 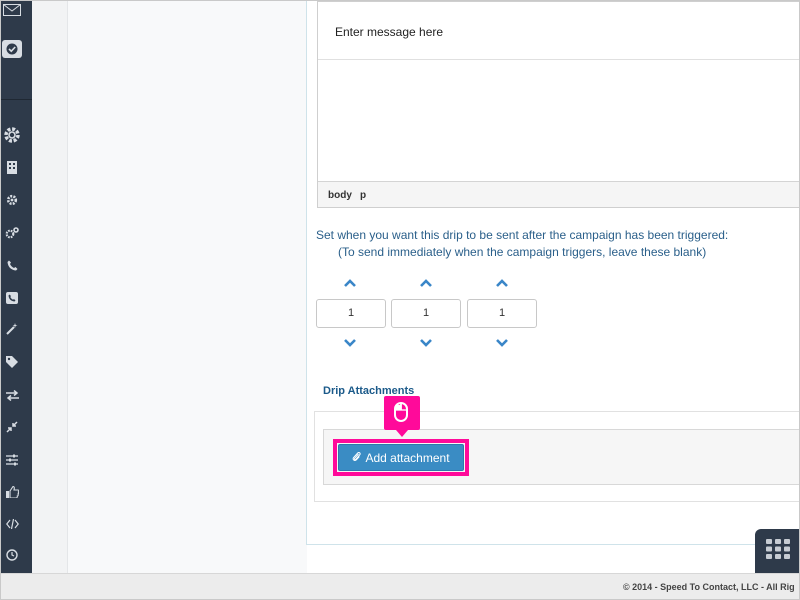 What do you see at coordinates (426, 313) in the screenshot?
I see `delay-field-2: 1` at bounding box center [426, 313].